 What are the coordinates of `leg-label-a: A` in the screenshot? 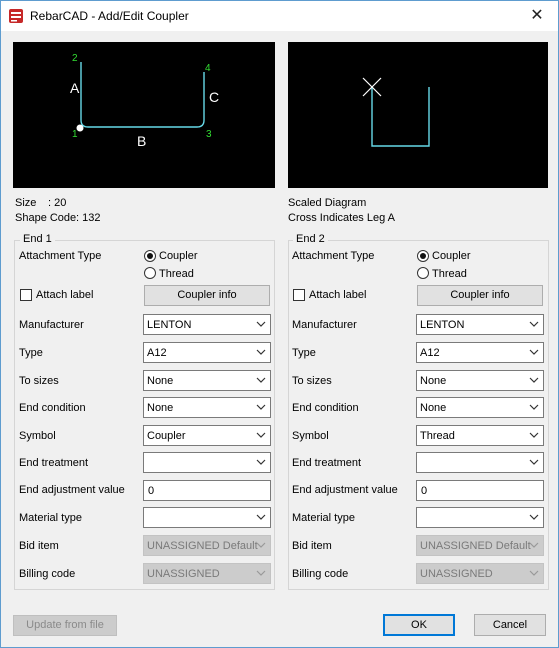 It's located at (75, 88).